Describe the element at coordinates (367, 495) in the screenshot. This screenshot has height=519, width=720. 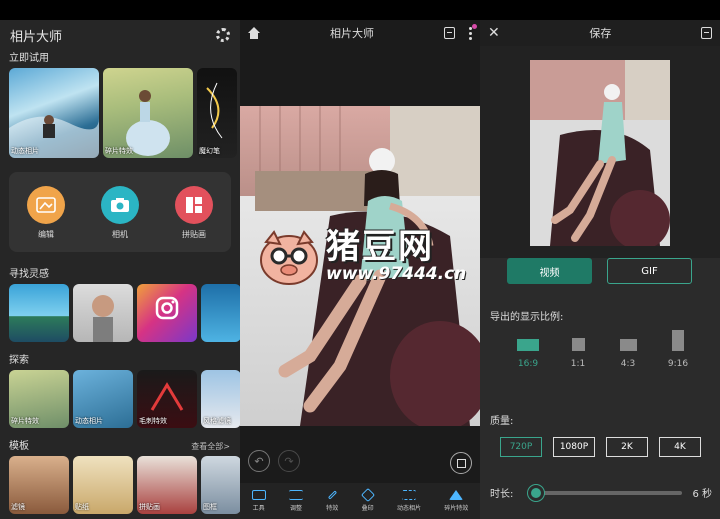
I see `layers-icon` at that location.